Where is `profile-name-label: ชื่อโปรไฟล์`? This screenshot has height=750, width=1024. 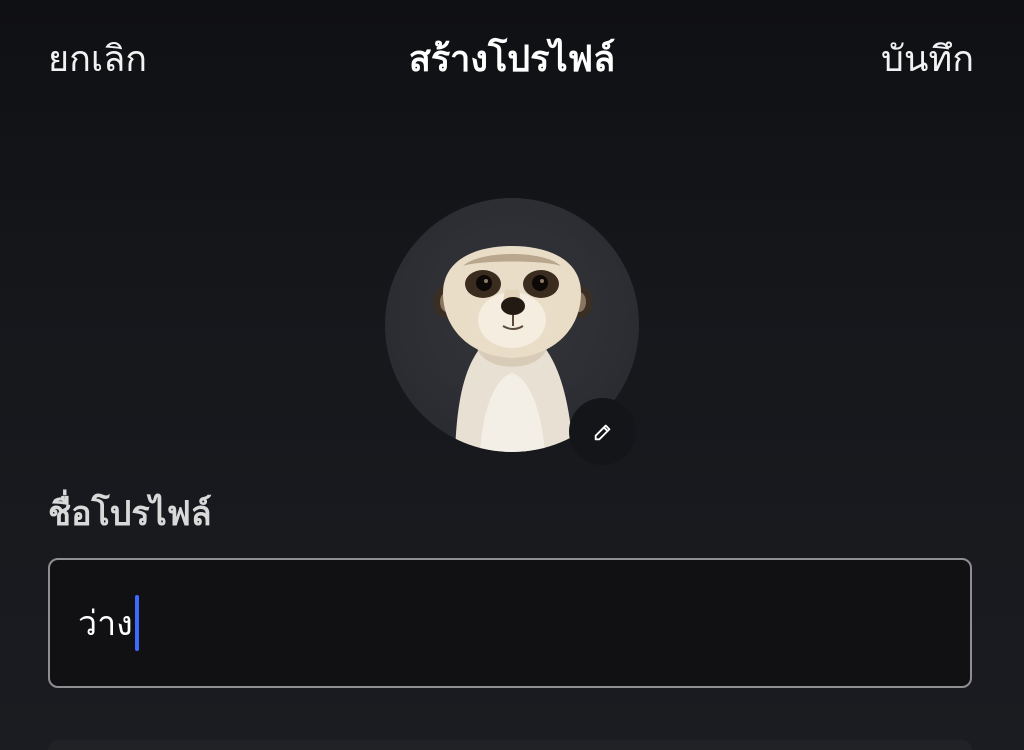
profile-name-label: ชื่อโปรไฟล์ is located at coordinates (130, 514).